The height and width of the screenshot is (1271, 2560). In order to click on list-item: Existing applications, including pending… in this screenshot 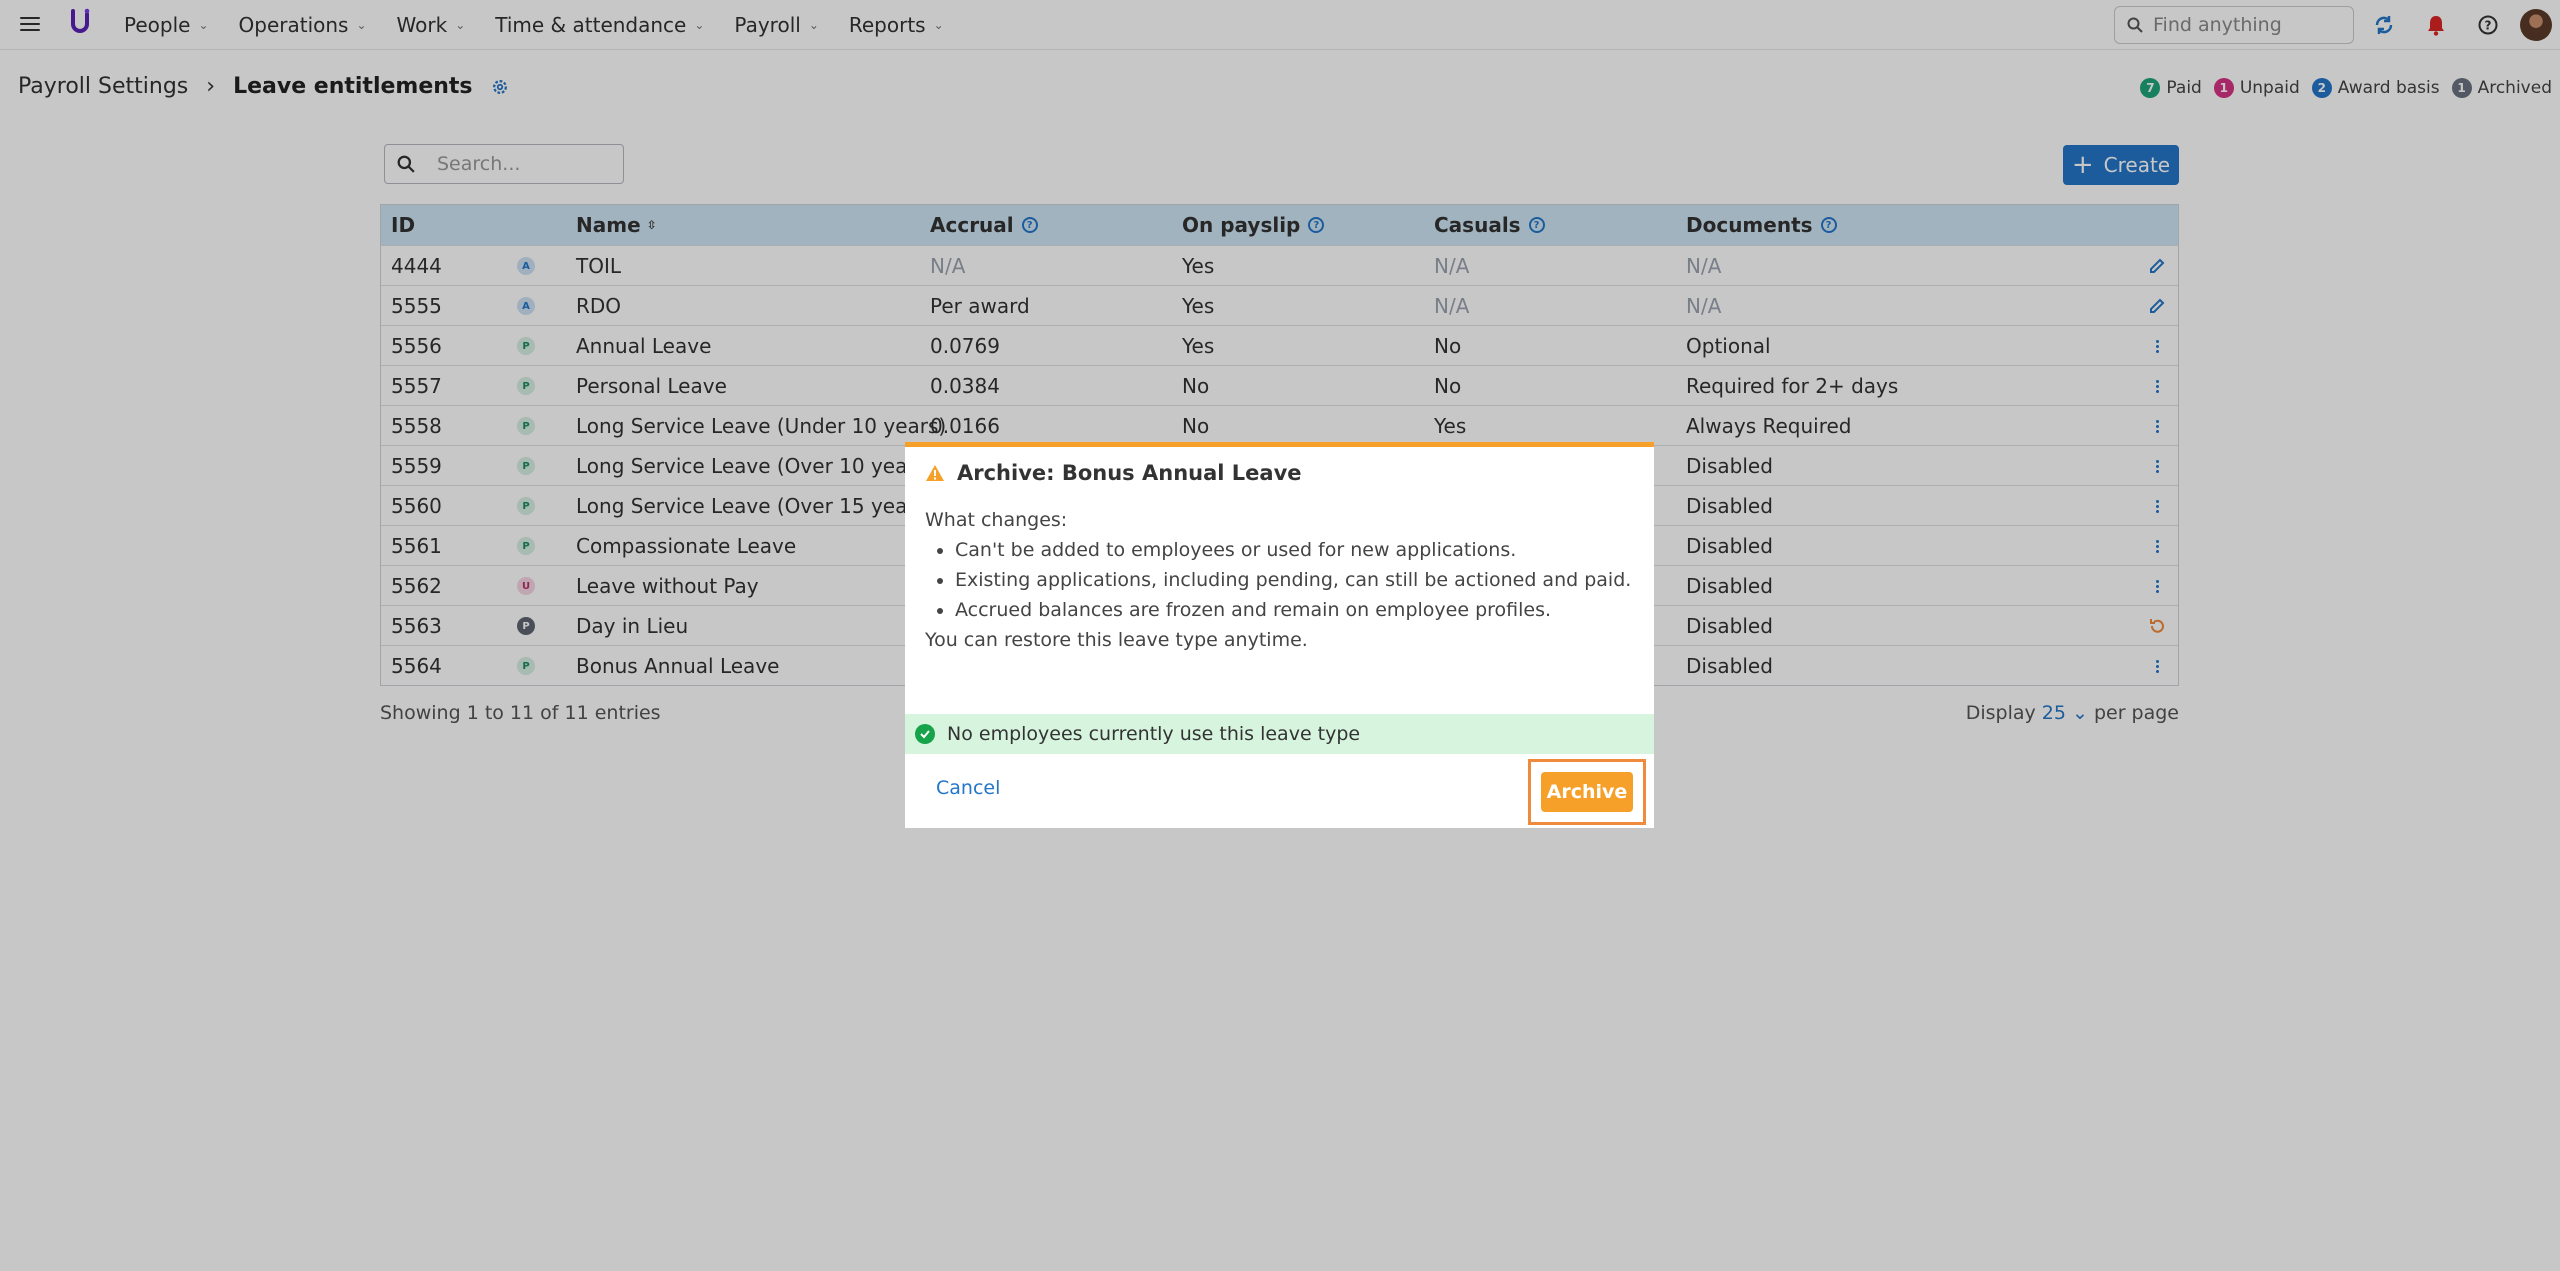, I will do `click(1295, 580)`.